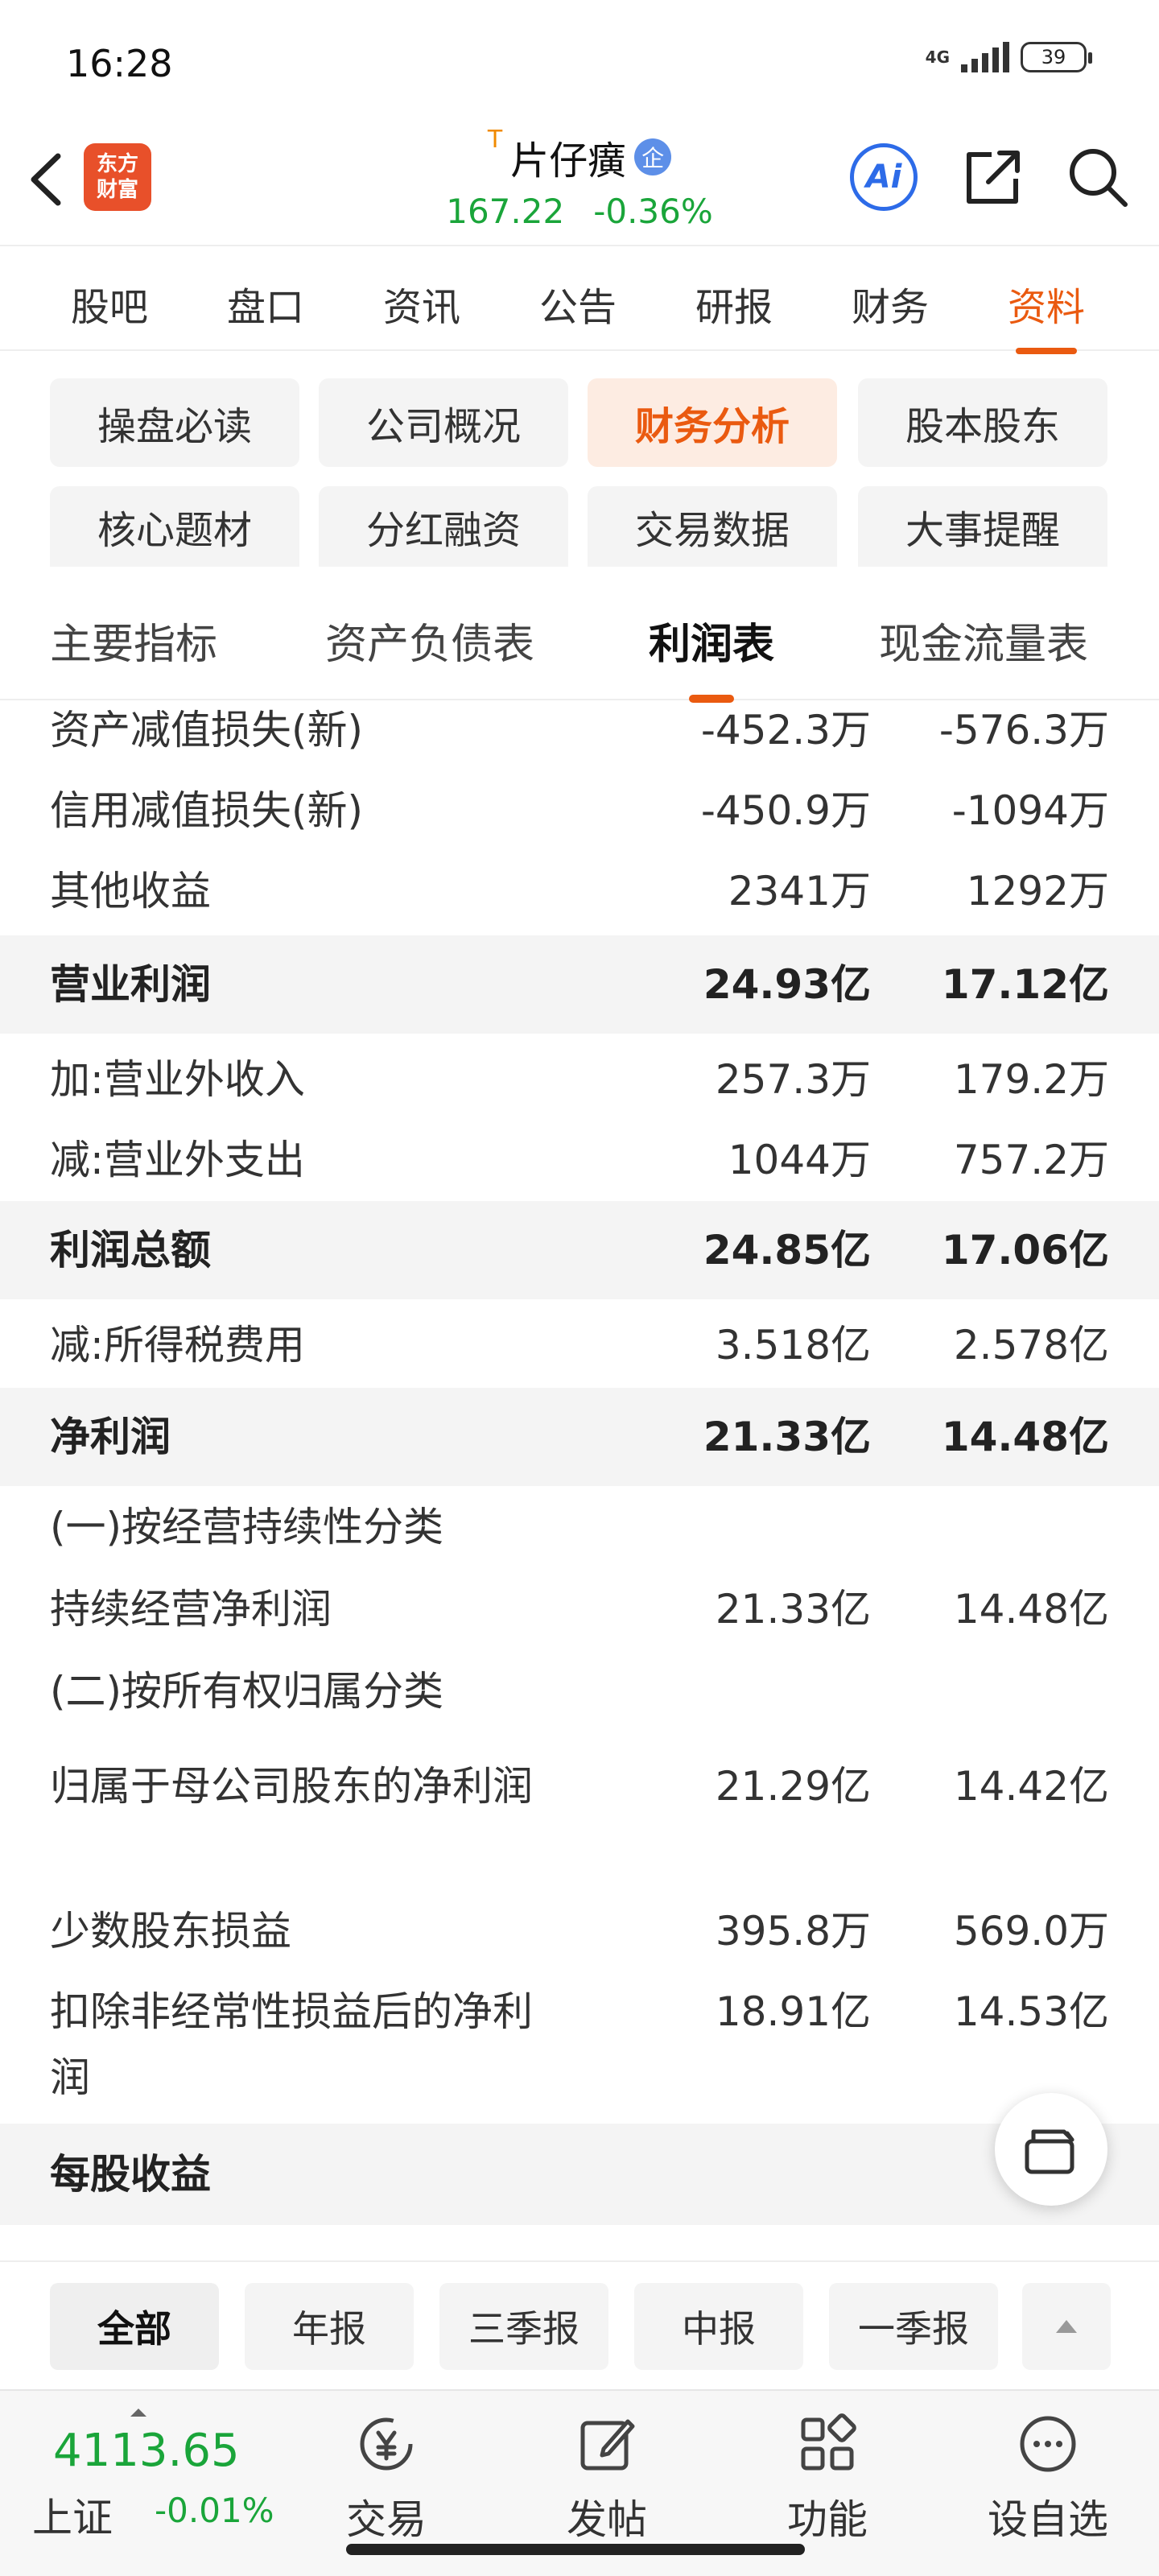 Image resolution: width=1159 pixels, height=2576 pixels. Describe the element at coordinates (575, 2549) in the screenshot. I see `home-indicator` at that location.